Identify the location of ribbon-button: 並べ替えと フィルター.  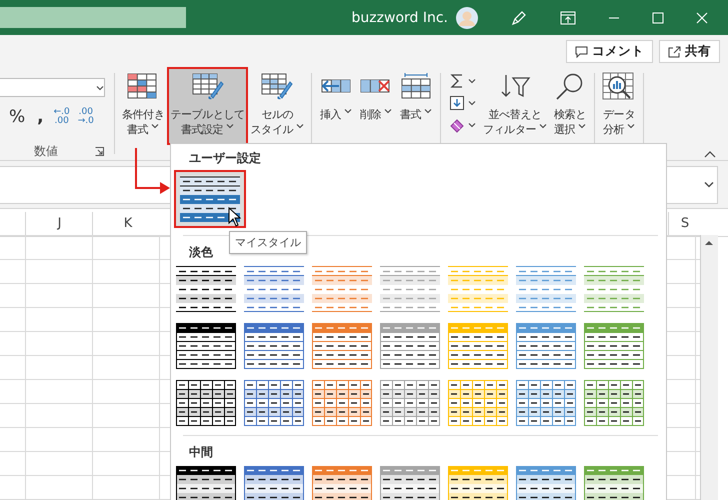
(515, 106).